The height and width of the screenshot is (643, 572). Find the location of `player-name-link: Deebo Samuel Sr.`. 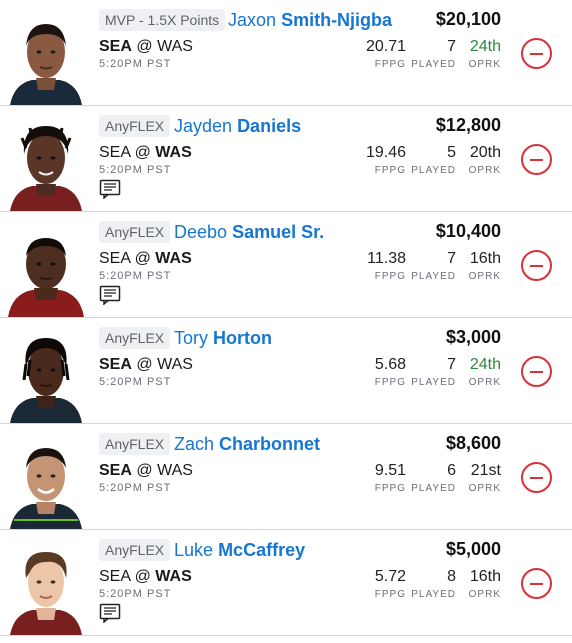

player-name-link: Deebo Samuel Sr. is located at coordinates (249, 232).